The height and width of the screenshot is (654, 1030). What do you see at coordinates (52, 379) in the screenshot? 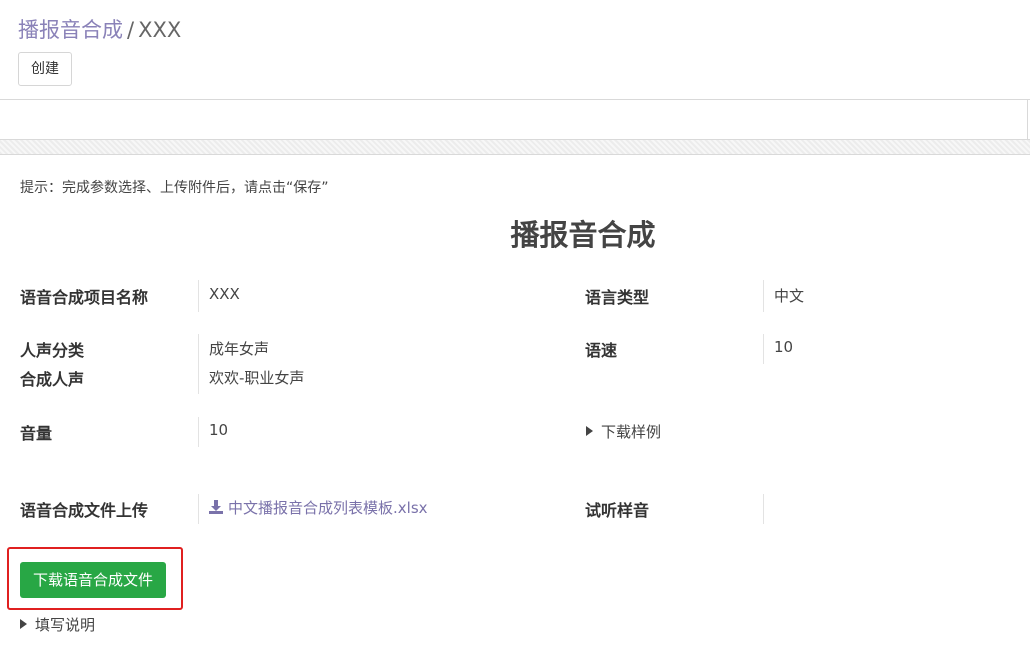
I see `synth-voice-label: 合成人声` at bounding box center [52, 379].